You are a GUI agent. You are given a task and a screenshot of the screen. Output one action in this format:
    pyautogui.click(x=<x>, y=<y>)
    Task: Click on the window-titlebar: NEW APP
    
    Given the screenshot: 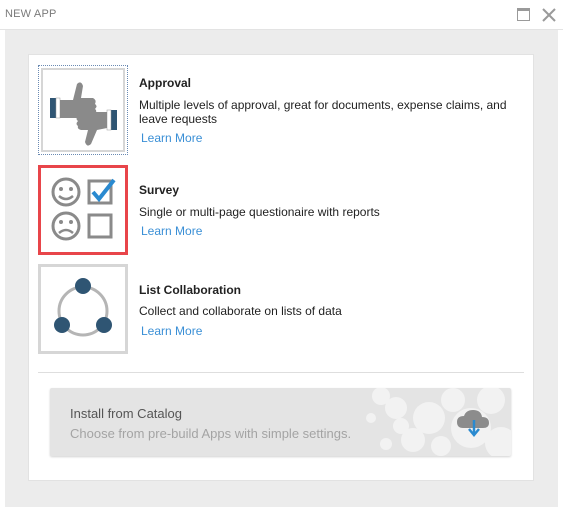 What is the action you would take?
    pyautogui.click(x=281, y=15)
    